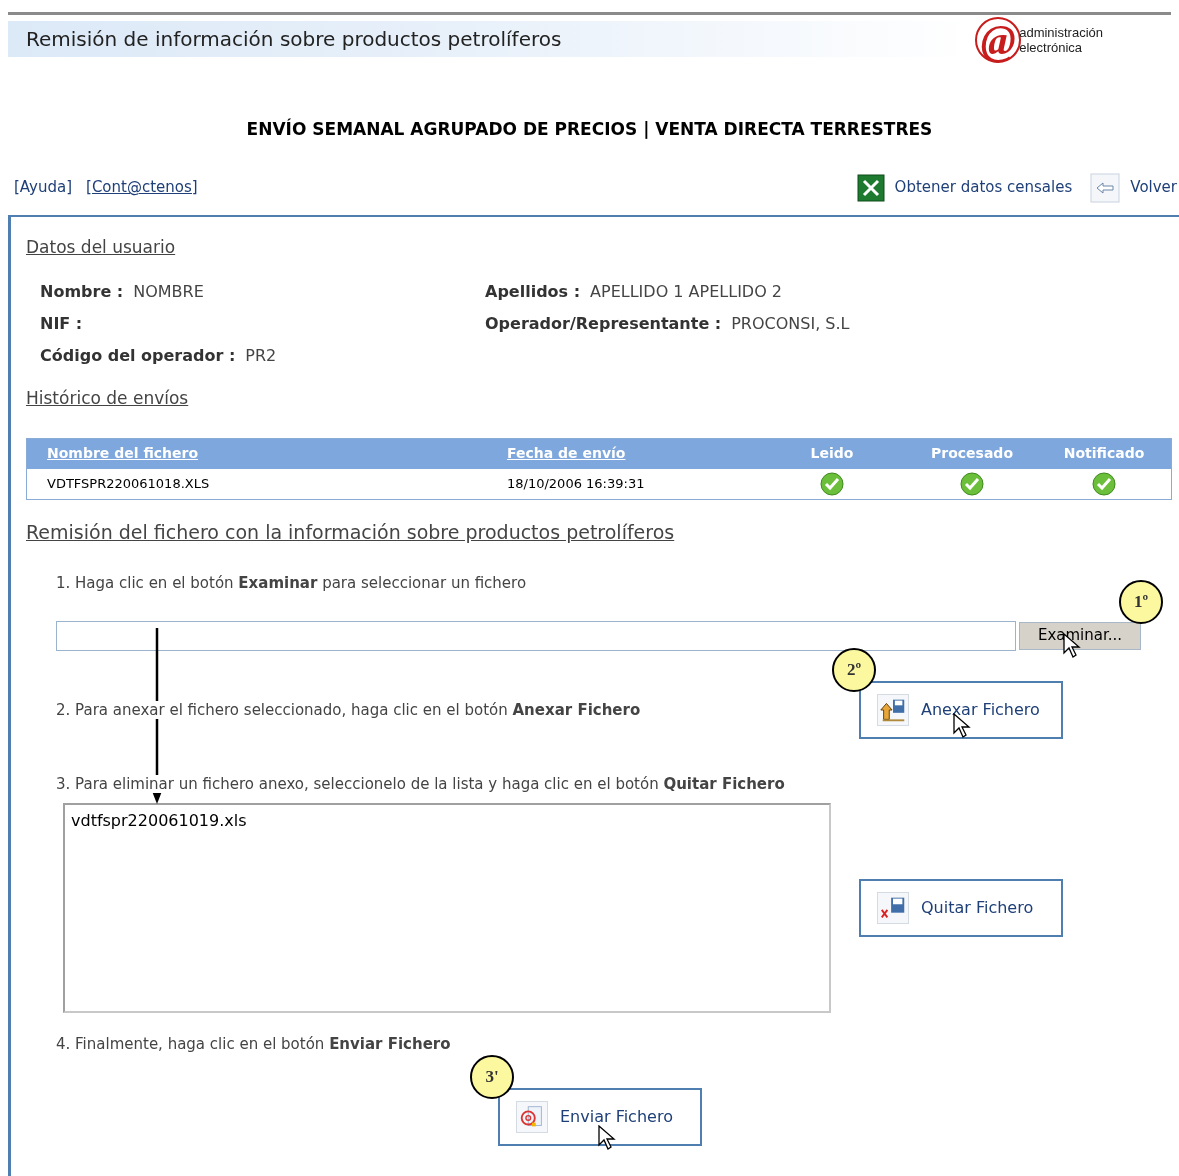  I want to click on instruction-text: 3. Para eliminar un fichero anexo, seleccionelo de la lista y haga clic en el botón Quitar Fichero, so click(420, 783).